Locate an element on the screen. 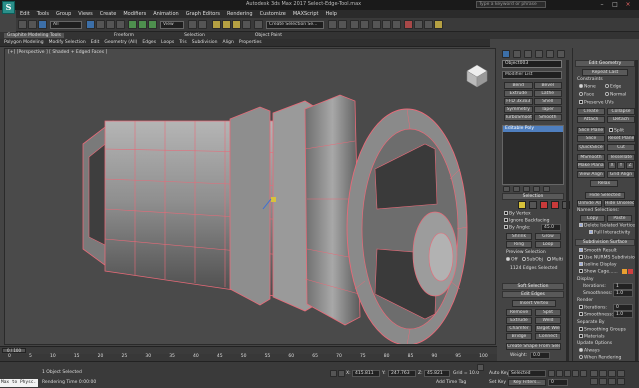  z-coord-field: 45.821 is located at coordinates (437, 373).